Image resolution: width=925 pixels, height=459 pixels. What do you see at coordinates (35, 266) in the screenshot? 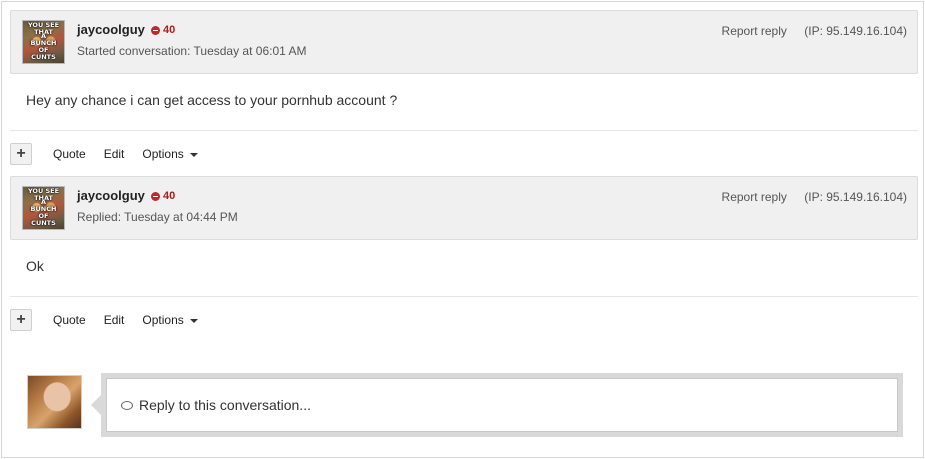
I see `message-body: Ok` at bounding box center [35, 266].